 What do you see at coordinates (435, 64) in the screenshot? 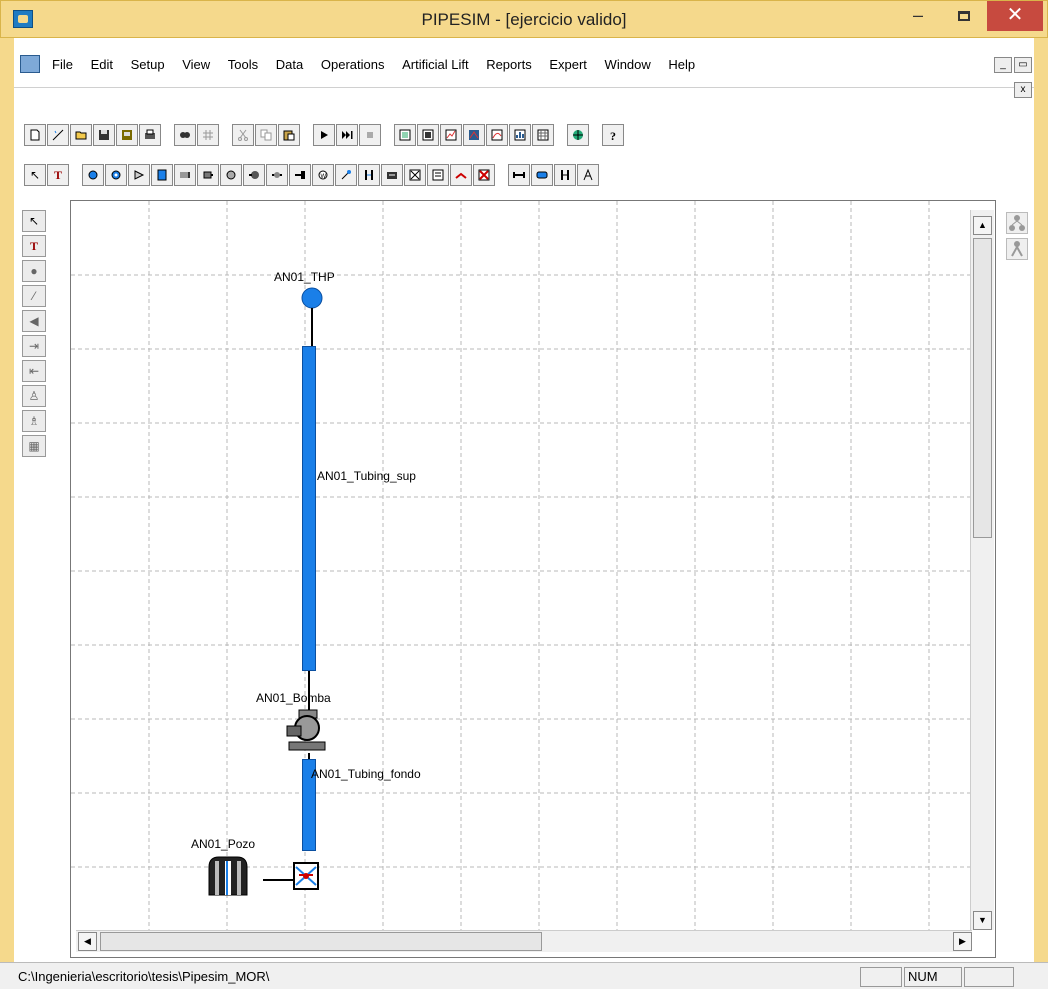
I see `menu-artificial-lift: Artificial Lift` at bounding box center [435, 64].